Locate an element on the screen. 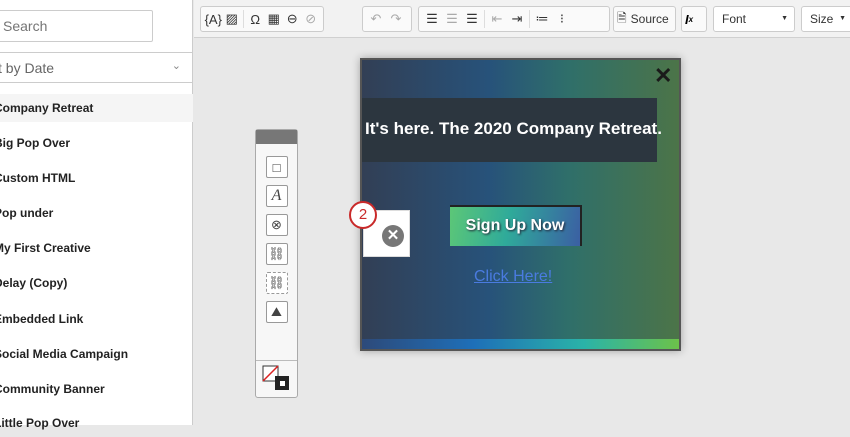 This screenshot has height=437, width=850. search-input is located at coordinates (76, 26).